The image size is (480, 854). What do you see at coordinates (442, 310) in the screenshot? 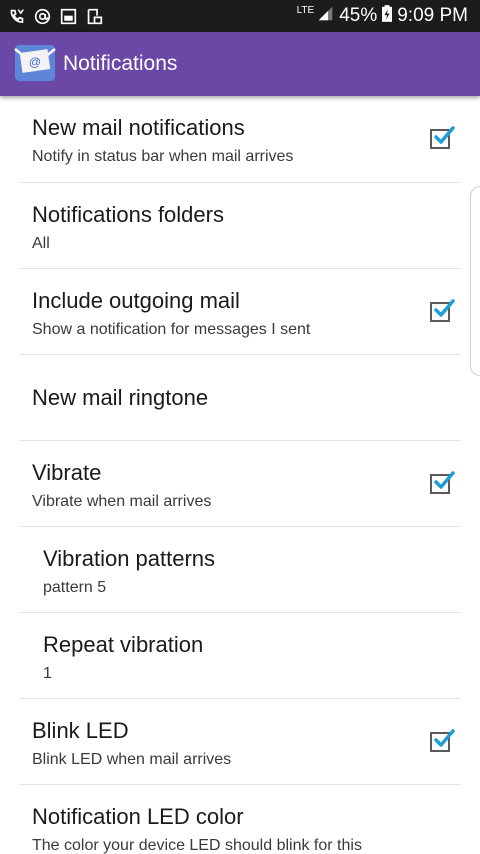
I see `checkbox-include-outgoing-mail` at bounding box center [442, 310].